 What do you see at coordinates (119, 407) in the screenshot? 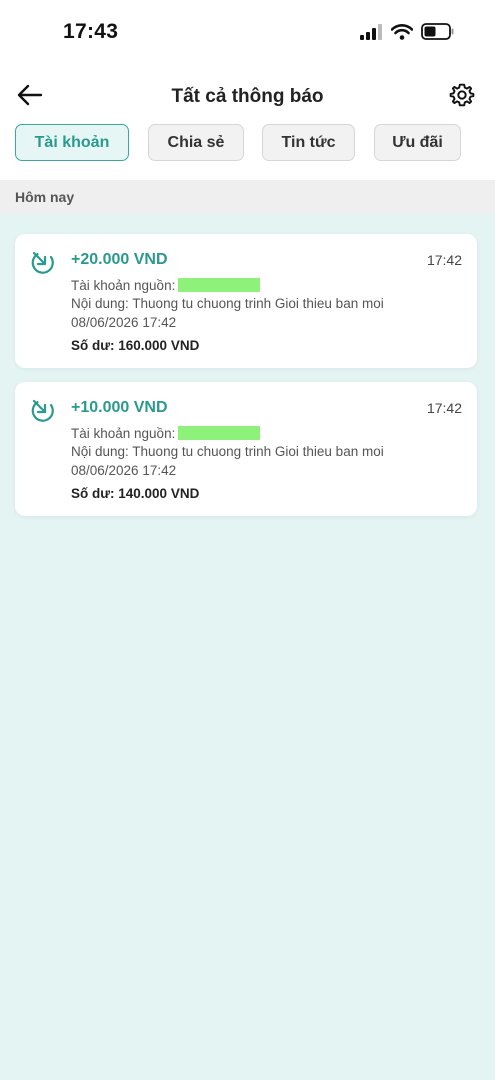
I see `notification-amount: +10.000 VND` at bounding box center [119, 407].